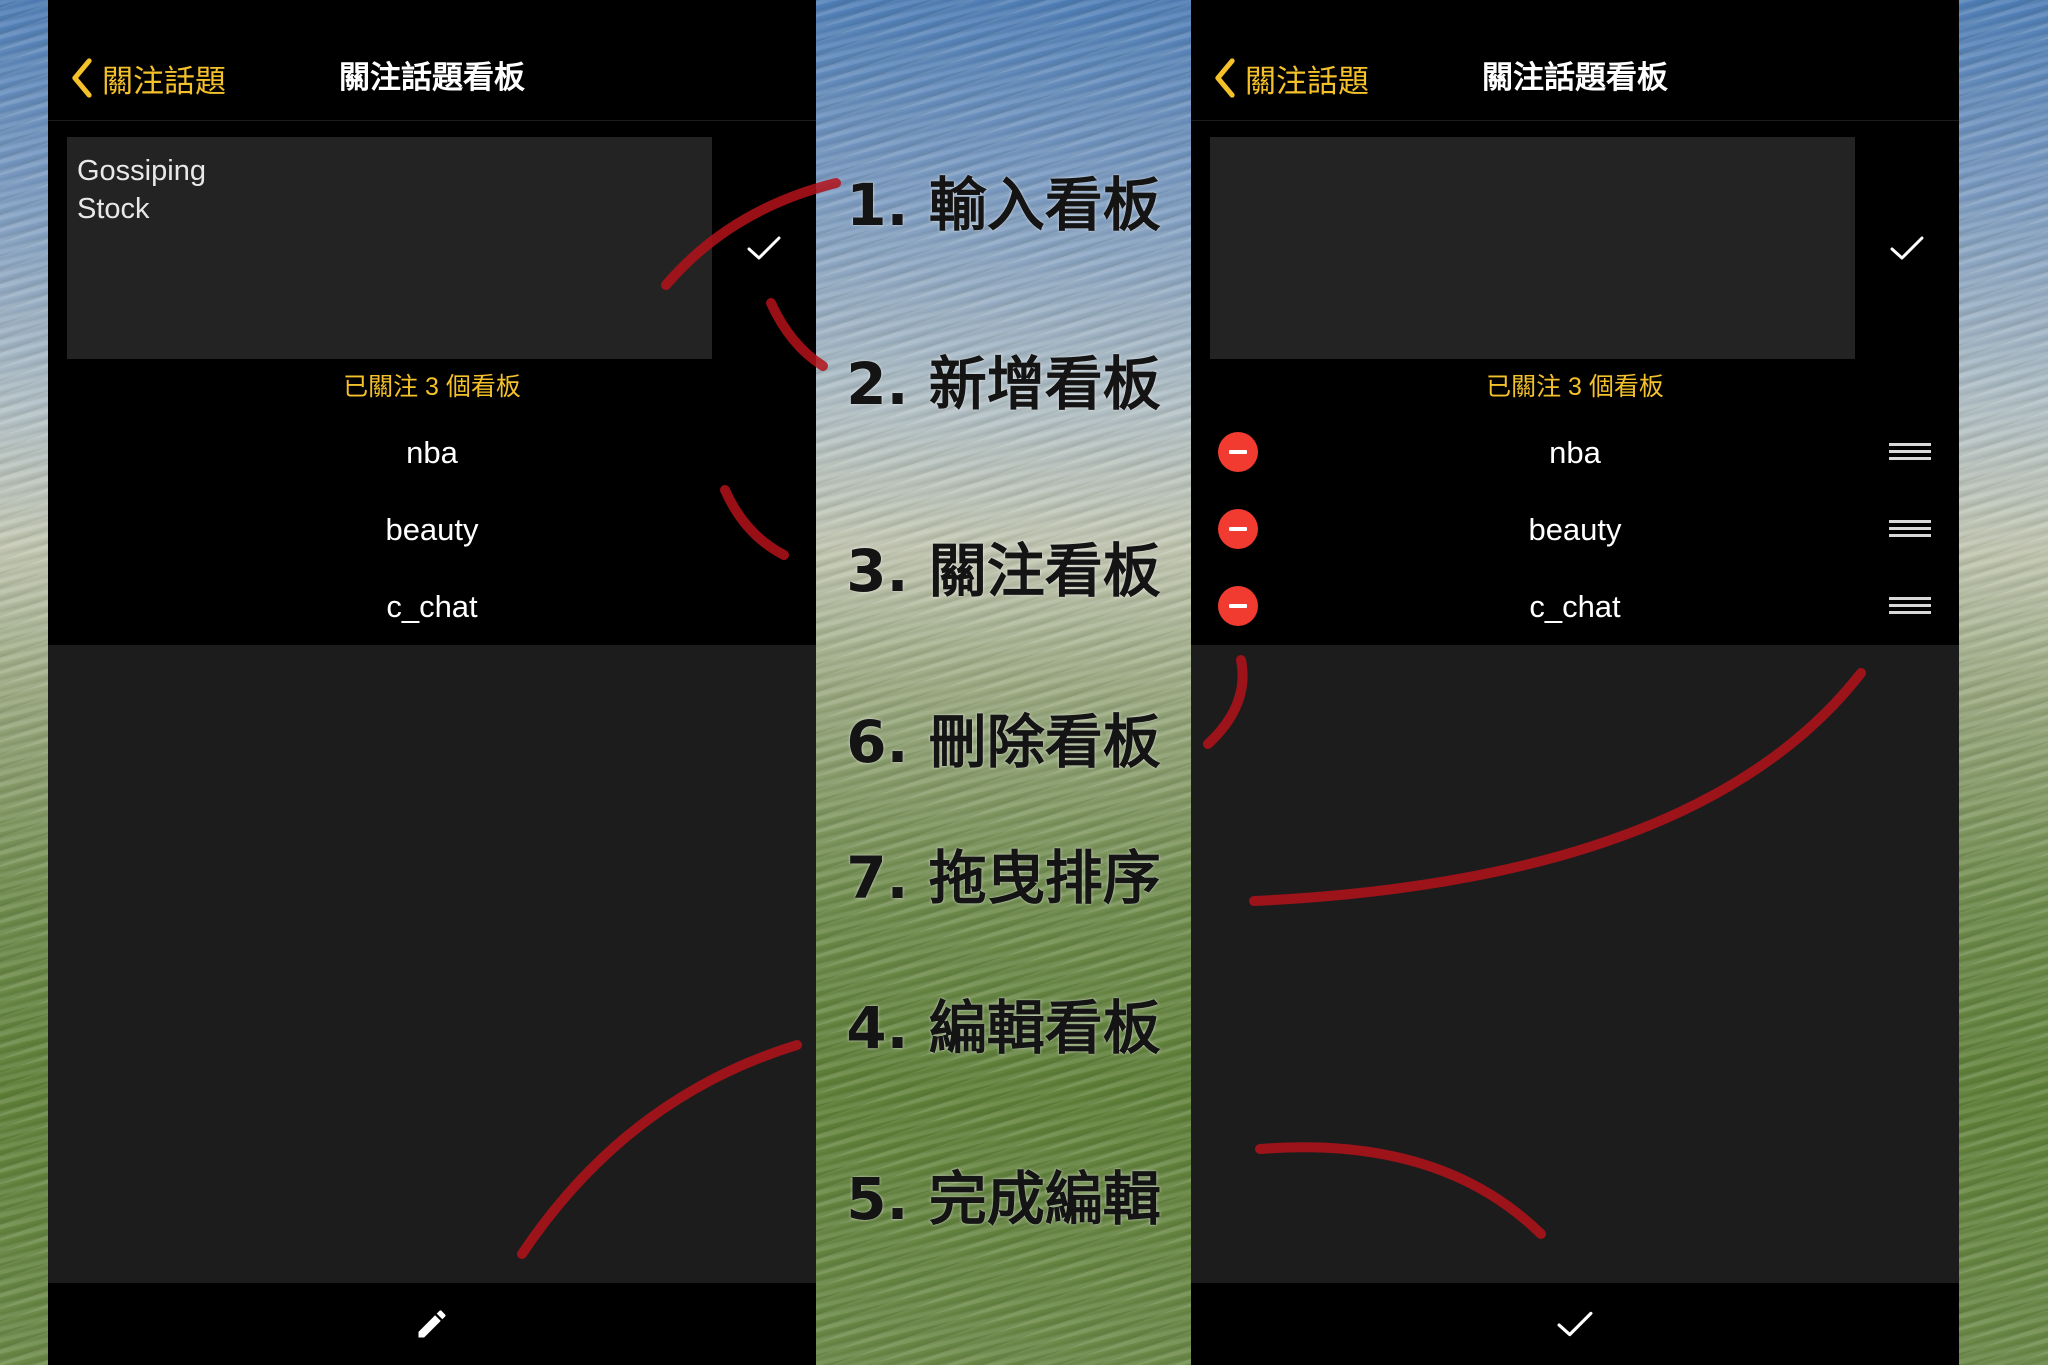 The height and width of the screenshot is (1365, 2048). Describe the element at coordinates (1003, 742) in the screenshot. I see `step-label: 6. 刪除看板` at that location.